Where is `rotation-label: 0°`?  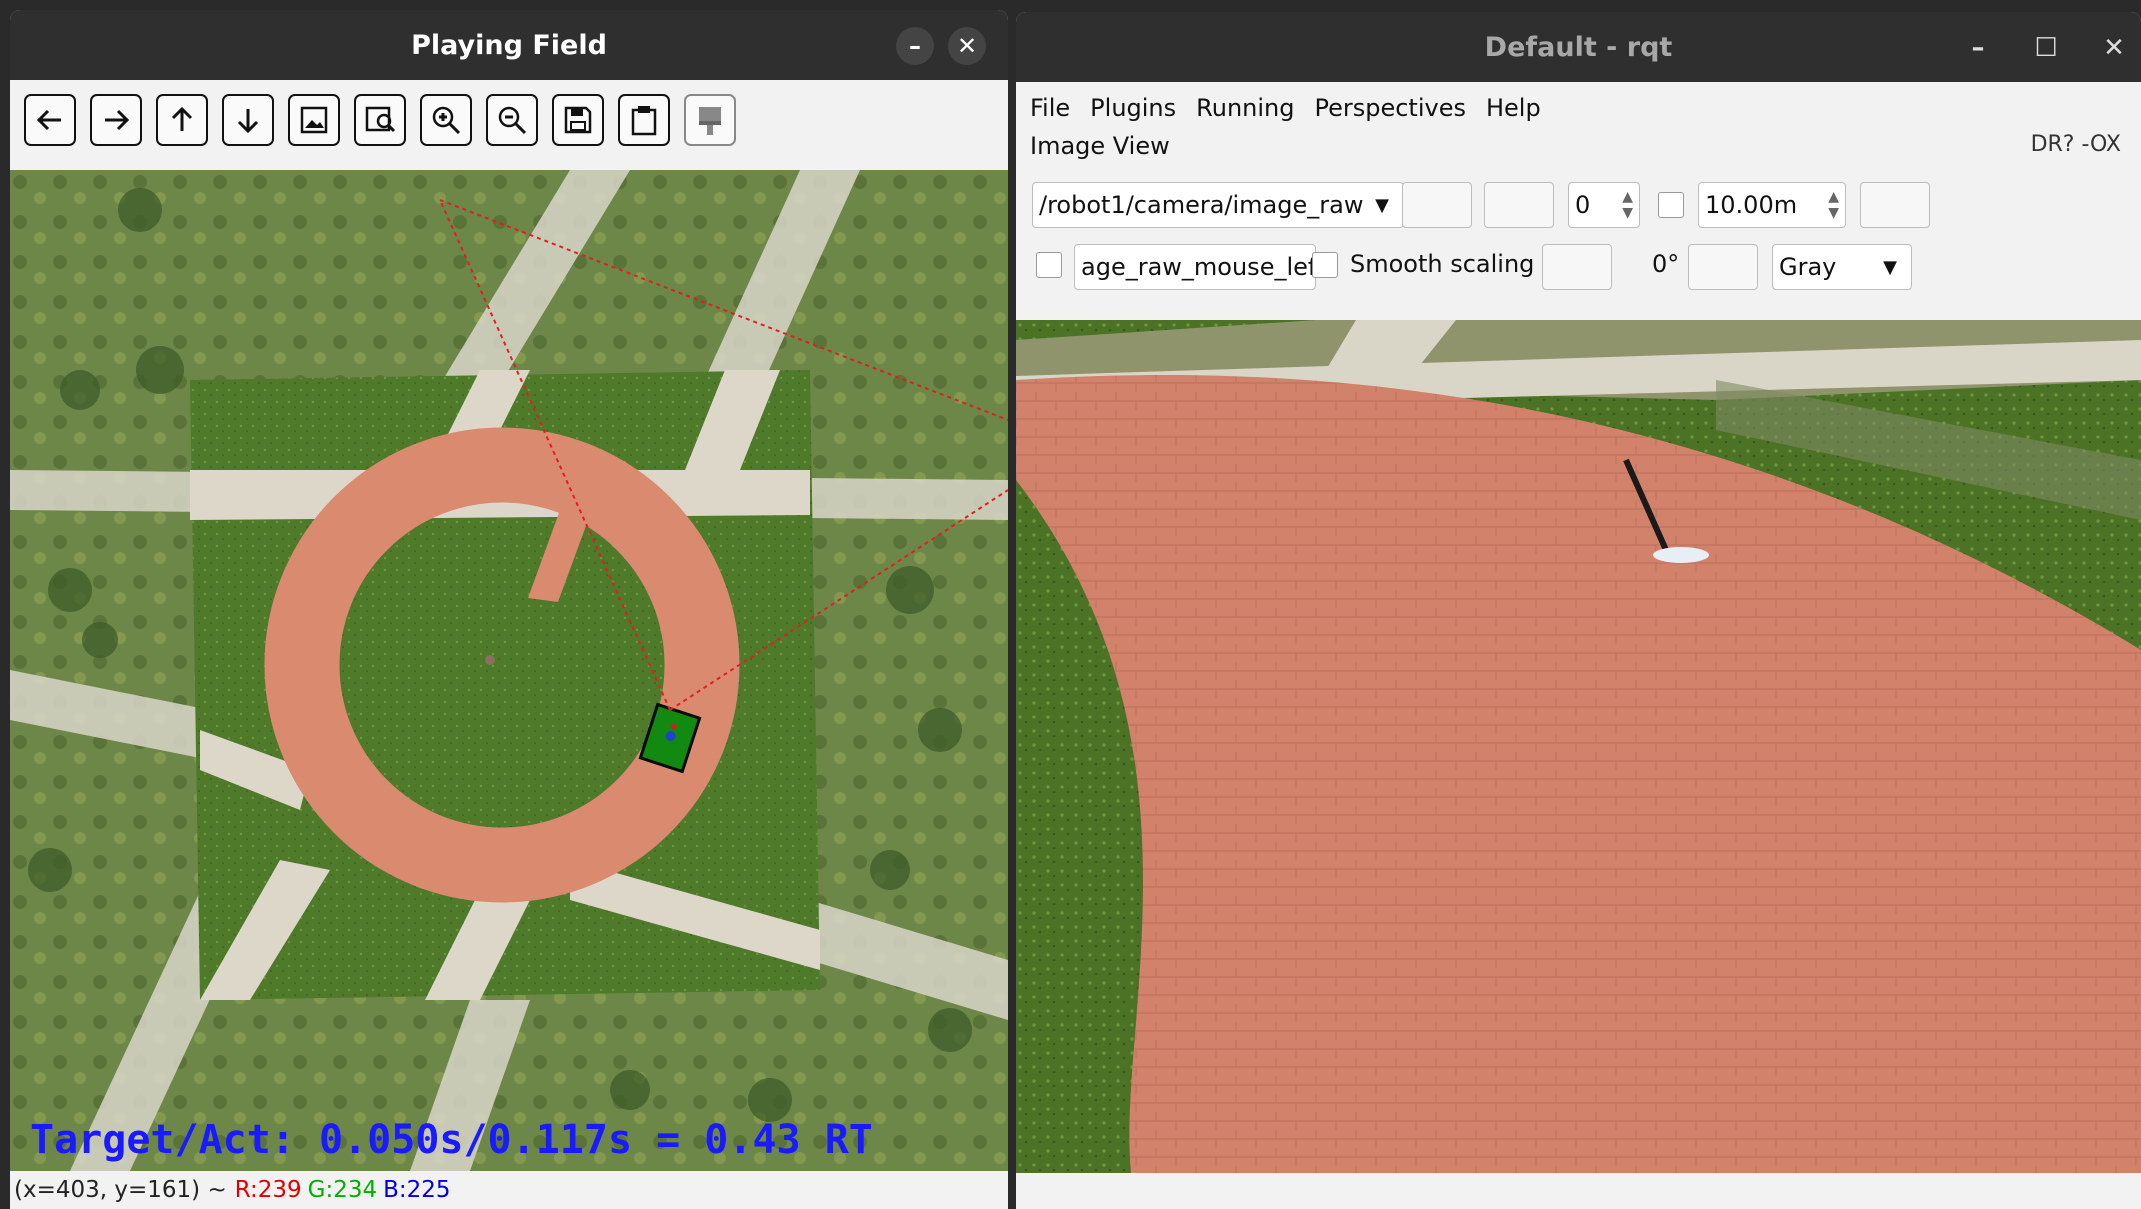 rotation-label: 0° is located at coordinates (1666, 264).